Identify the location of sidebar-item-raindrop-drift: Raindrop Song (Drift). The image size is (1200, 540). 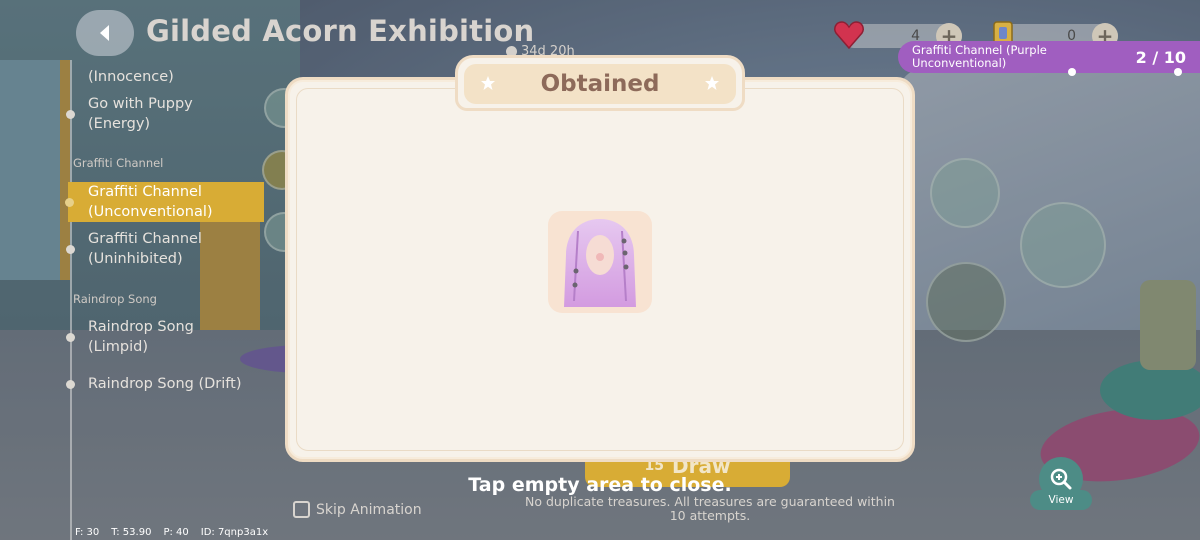
(153, 384).